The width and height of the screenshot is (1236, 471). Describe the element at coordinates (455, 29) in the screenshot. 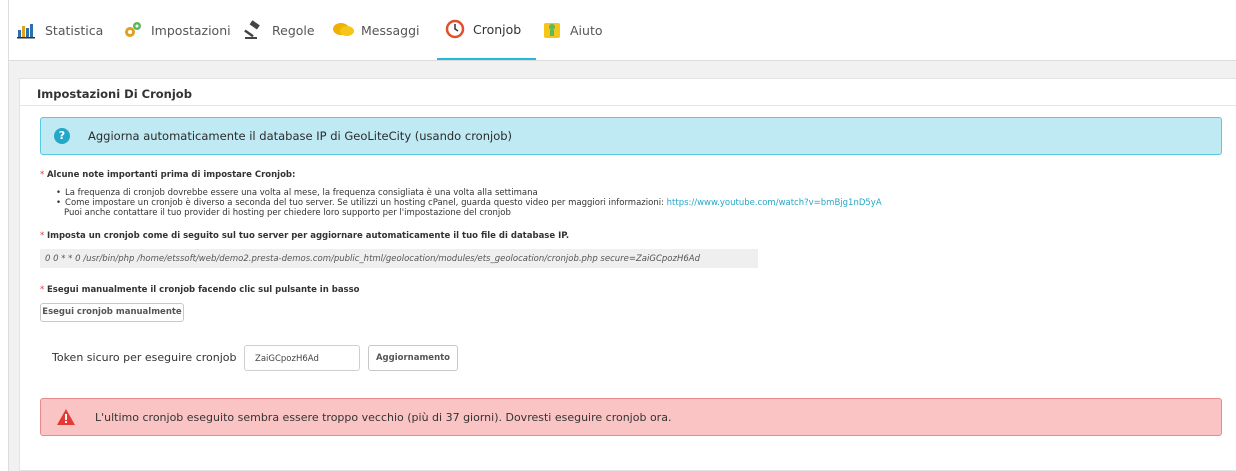

I see `clock-icon` at that location.